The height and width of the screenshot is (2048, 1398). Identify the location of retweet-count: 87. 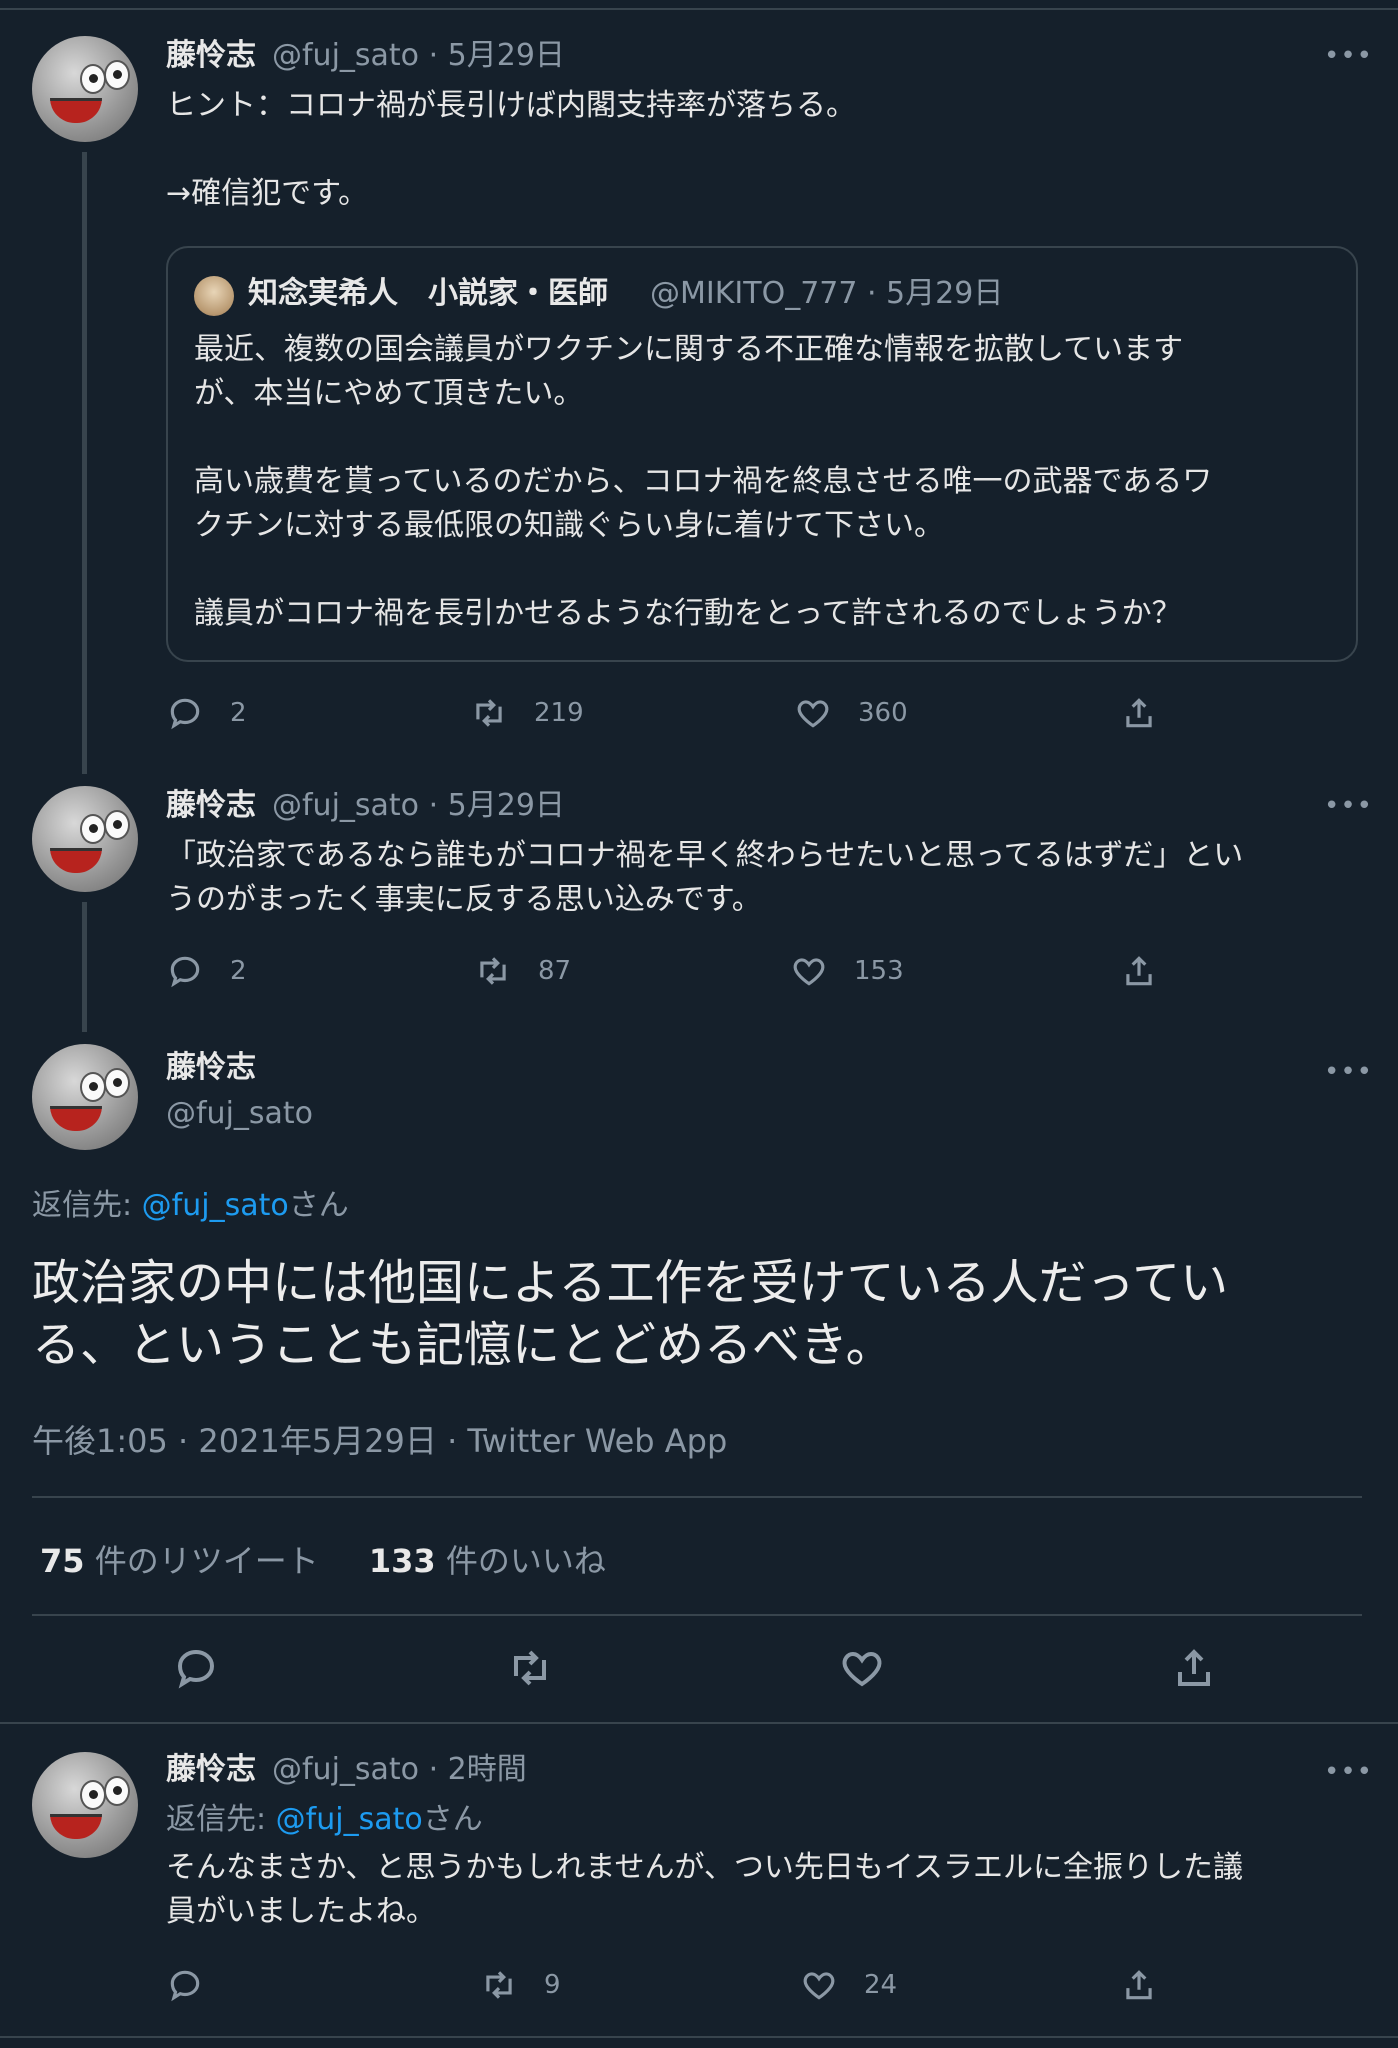
(555, 971).